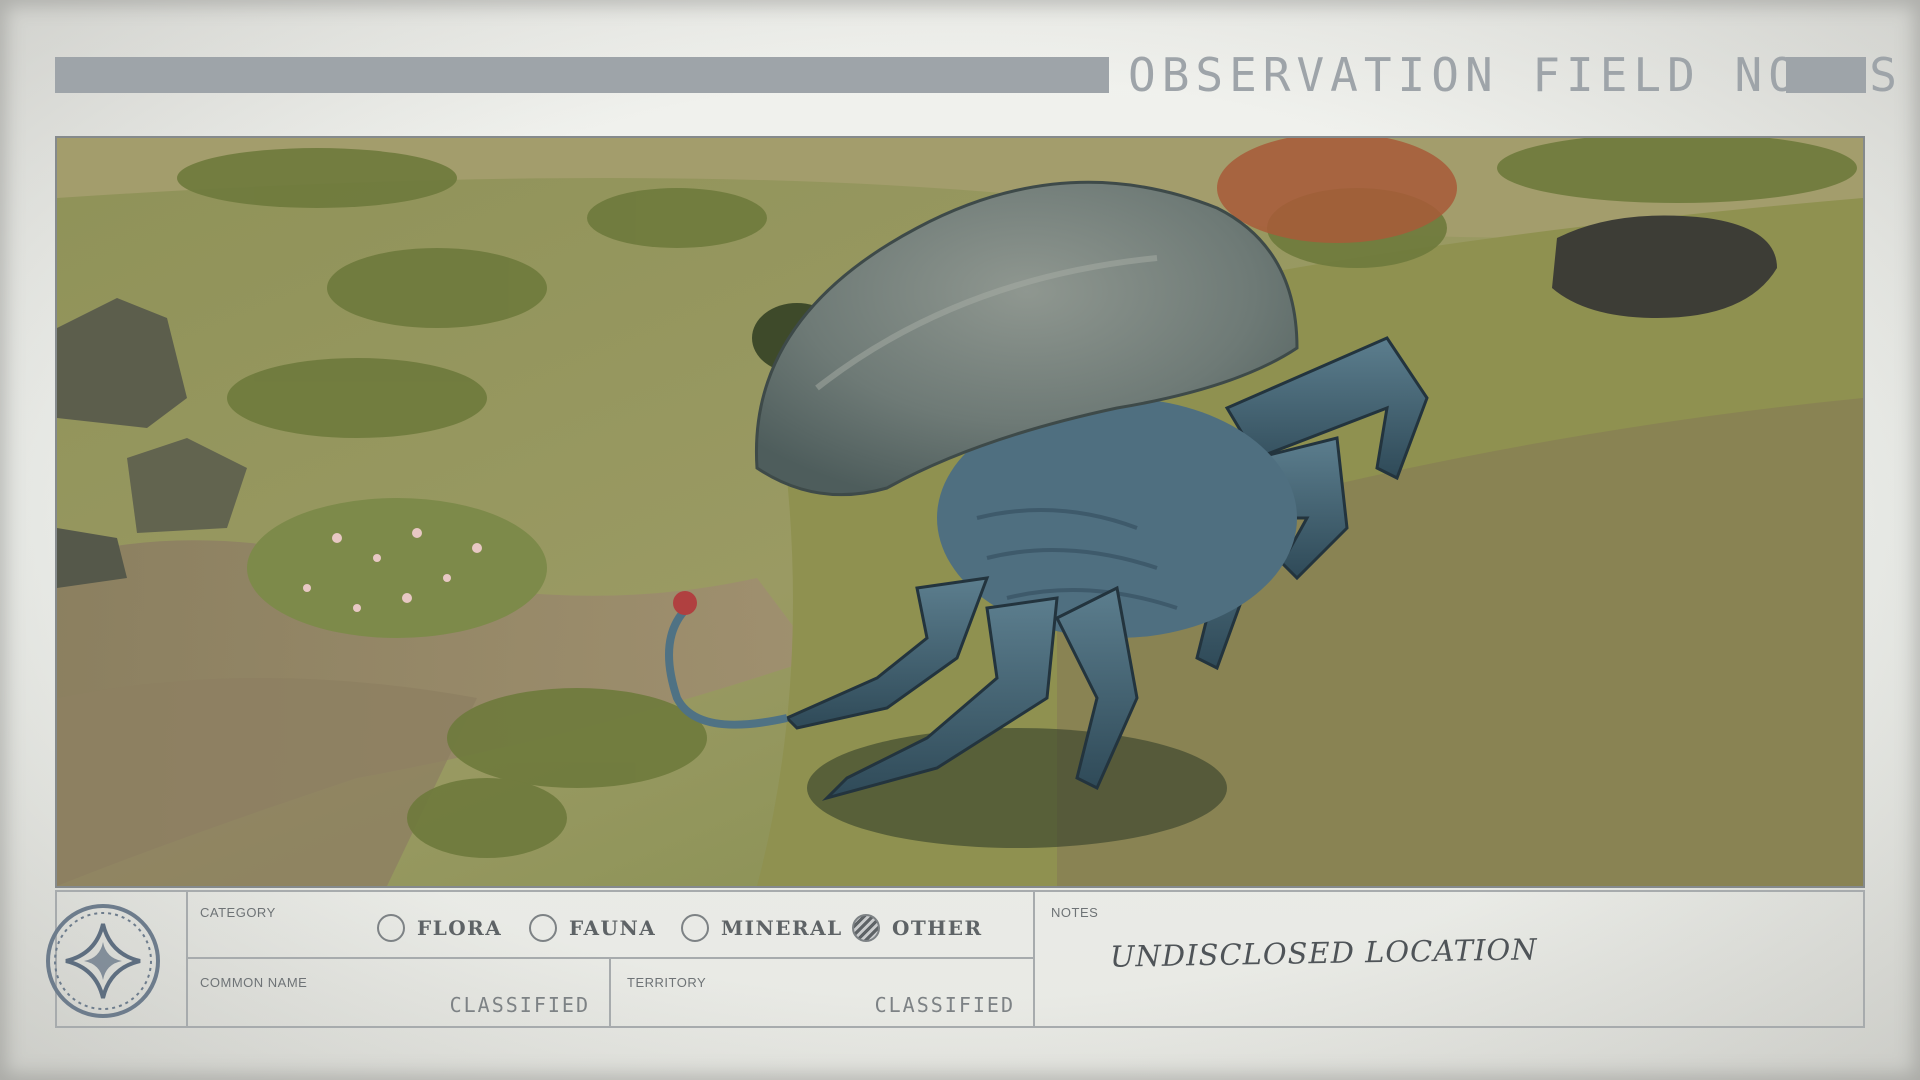 This screenshot has width=1920, height=1080. I want to click on category-option-mineral: MINERAL, so click(762, 928).